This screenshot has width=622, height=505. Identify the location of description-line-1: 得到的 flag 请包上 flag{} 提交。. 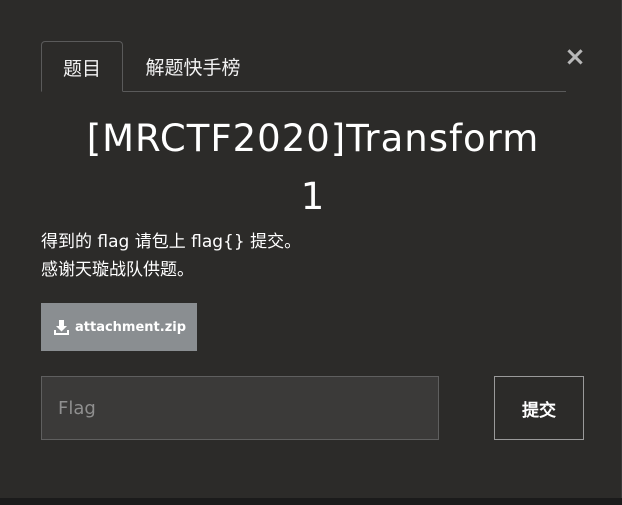
(171, 242).